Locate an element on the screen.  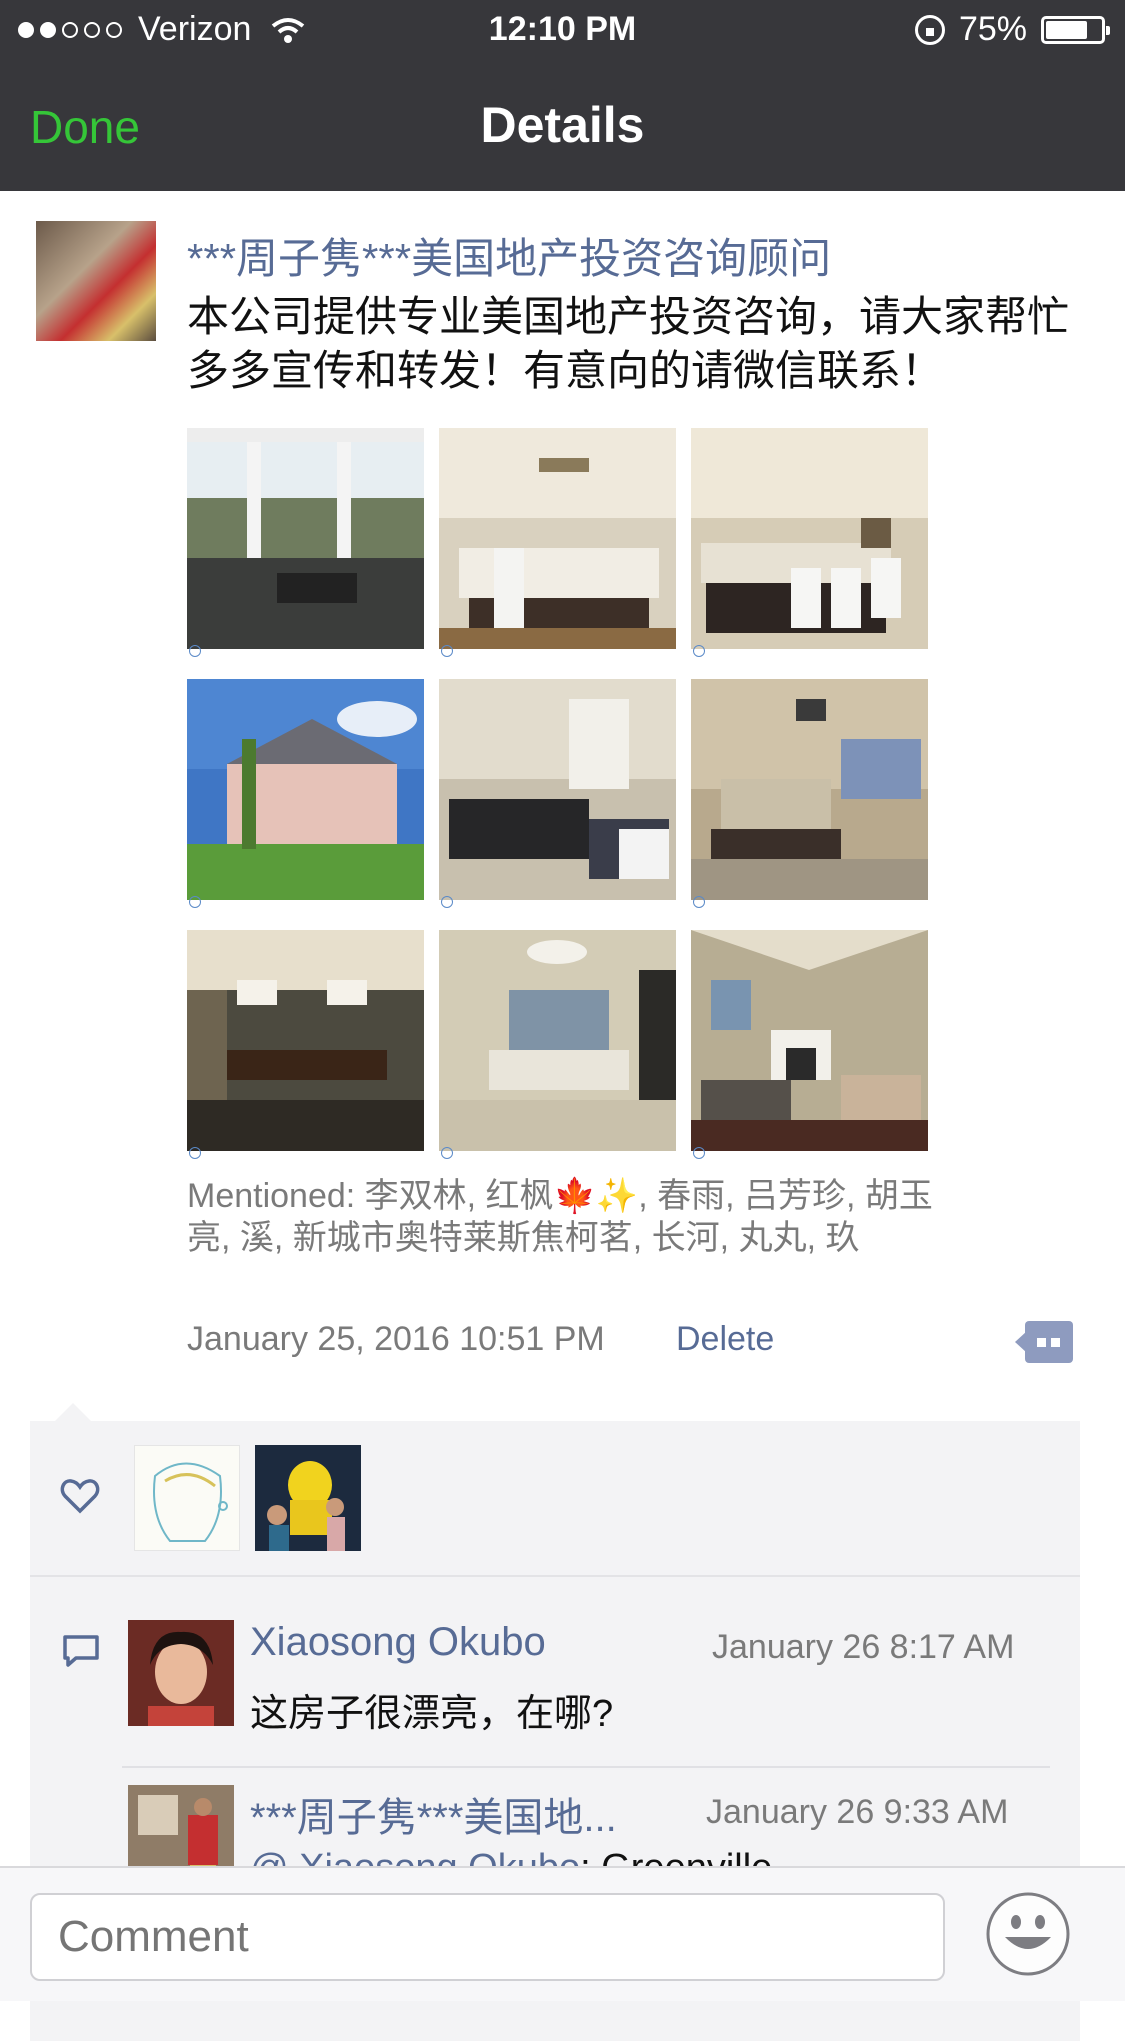
commenter-avatar is located at coordinates (181, 1673).